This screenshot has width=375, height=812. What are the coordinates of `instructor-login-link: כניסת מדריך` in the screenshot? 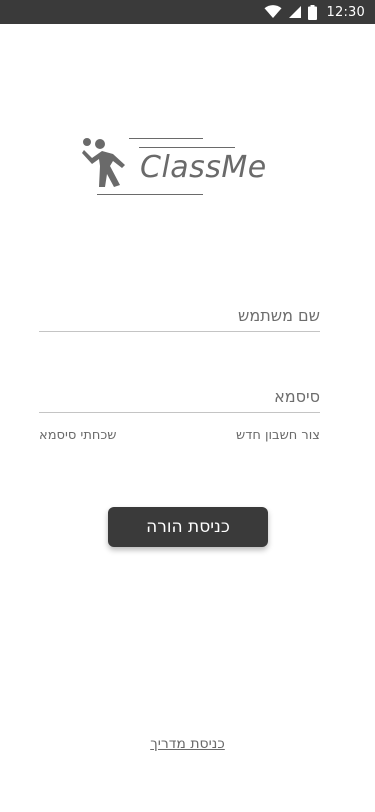 It's located at (187, 744).